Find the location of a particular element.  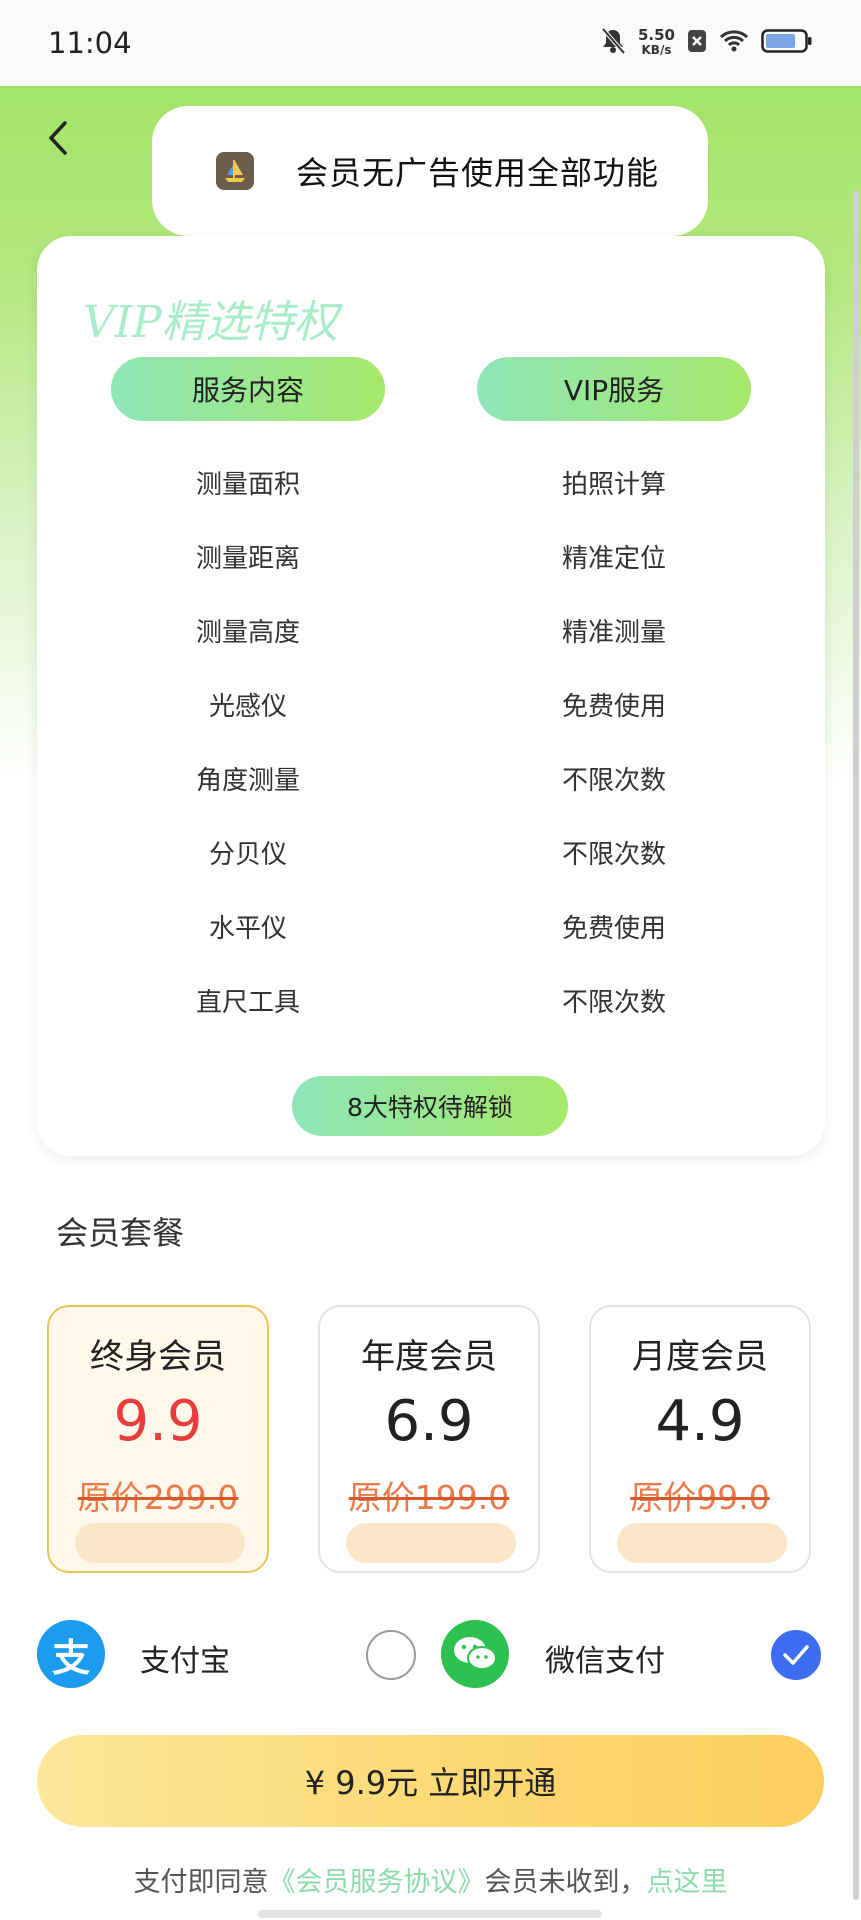

page-title: 会员无广告使用全部功能 is located at coordinates (478, 173).